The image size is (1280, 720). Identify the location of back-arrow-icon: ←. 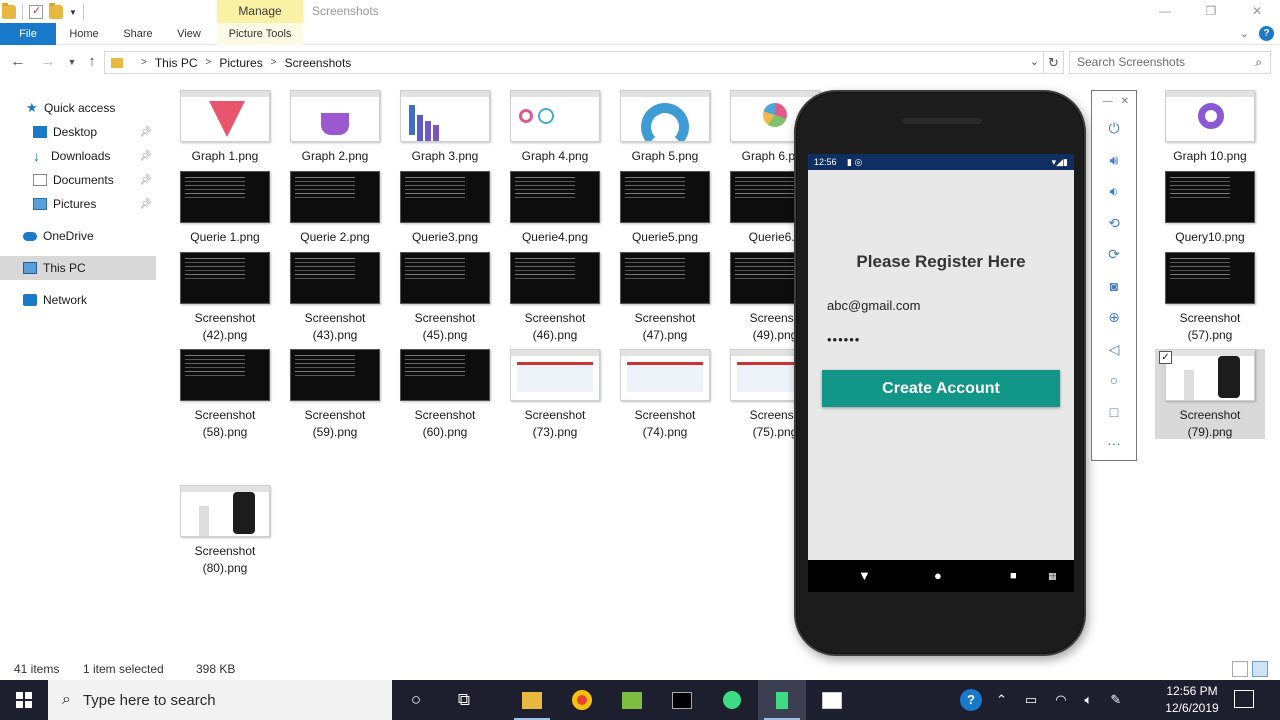
(18, 62).